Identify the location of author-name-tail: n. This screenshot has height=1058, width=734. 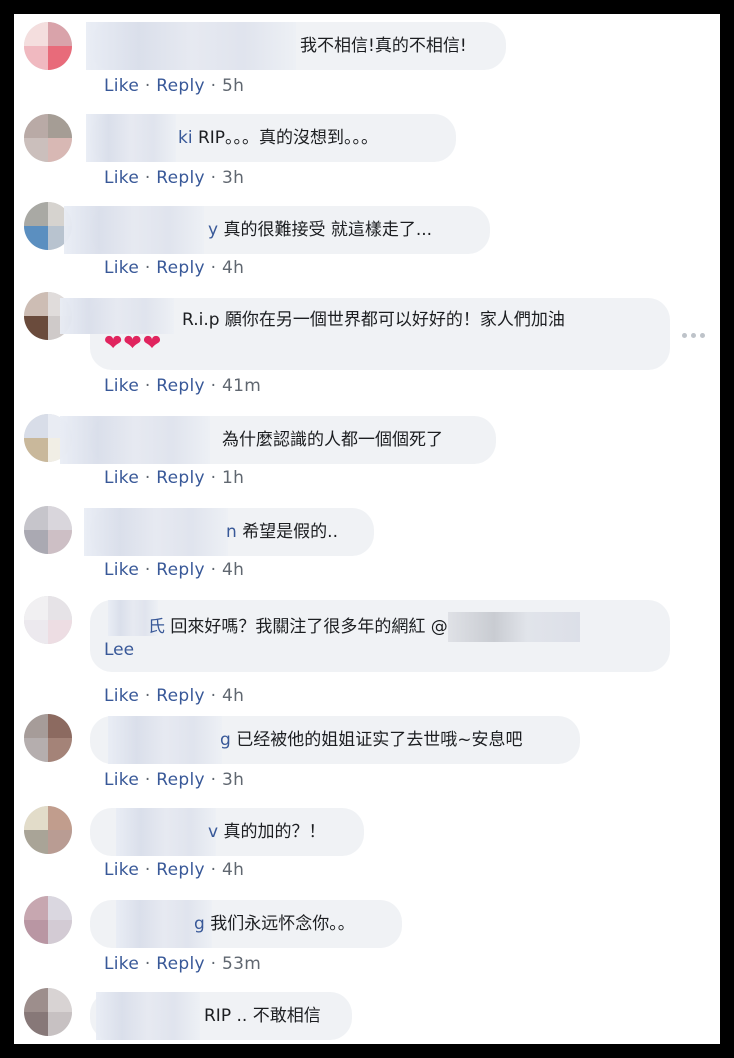
(231, 532).